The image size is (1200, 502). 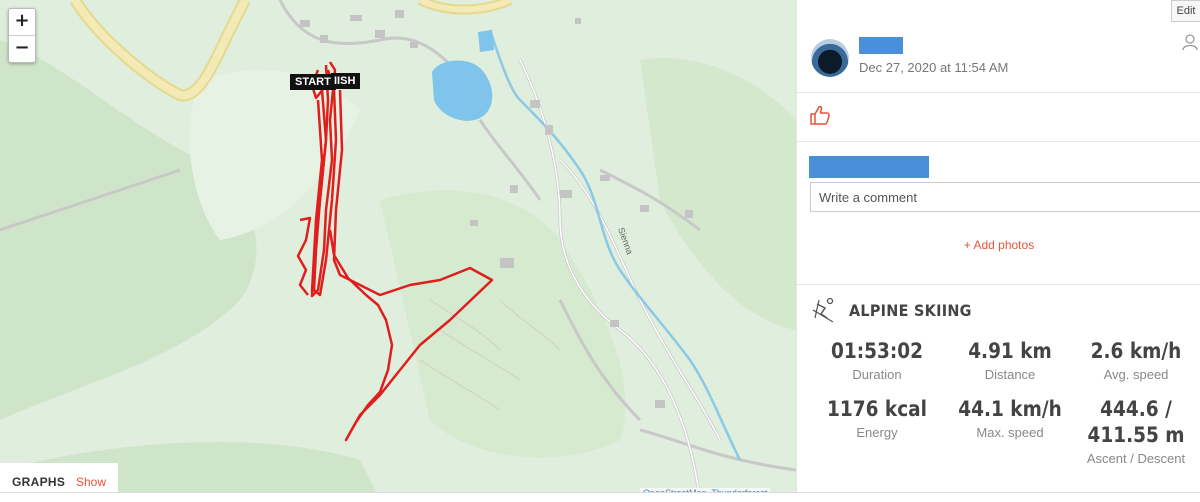 I want to click on stat-max-speed: 44.1 km/h Max. speed, so click(x=1010, y=418).